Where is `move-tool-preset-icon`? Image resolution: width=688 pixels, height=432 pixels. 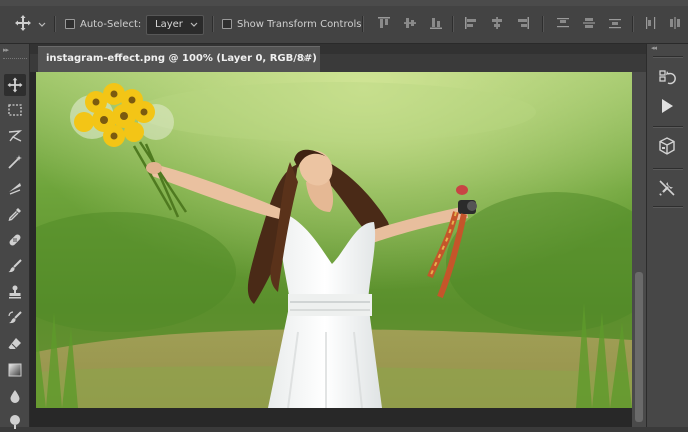 move-tool-preset-icon is located at coordinates (23, 23).